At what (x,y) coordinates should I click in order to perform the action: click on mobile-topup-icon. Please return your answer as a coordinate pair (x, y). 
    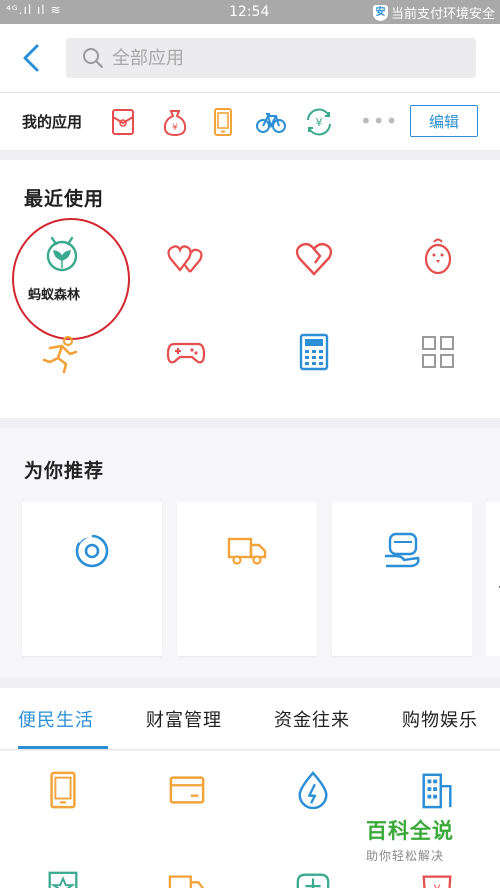
    Looking at the image, I should click on (63, 790).